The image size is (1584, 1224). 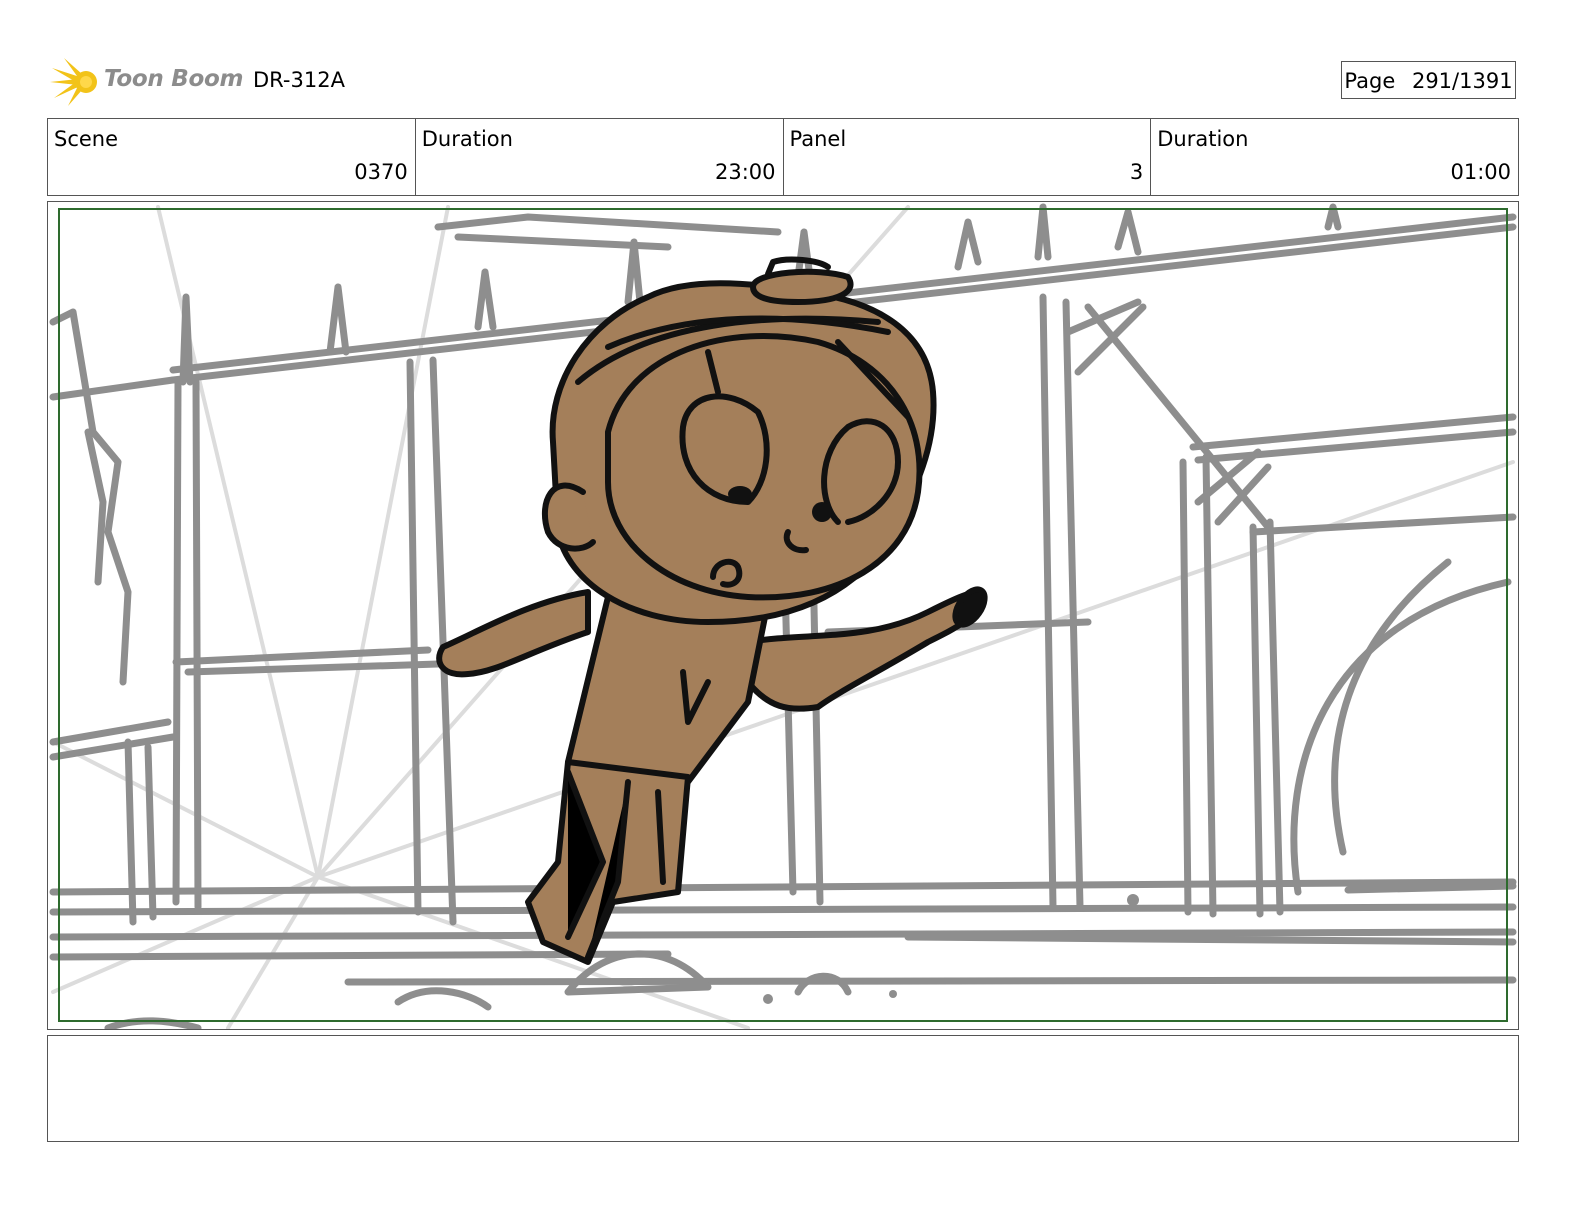 I want to click on scene-duration-label: Duration, so click(x=467, y=139).